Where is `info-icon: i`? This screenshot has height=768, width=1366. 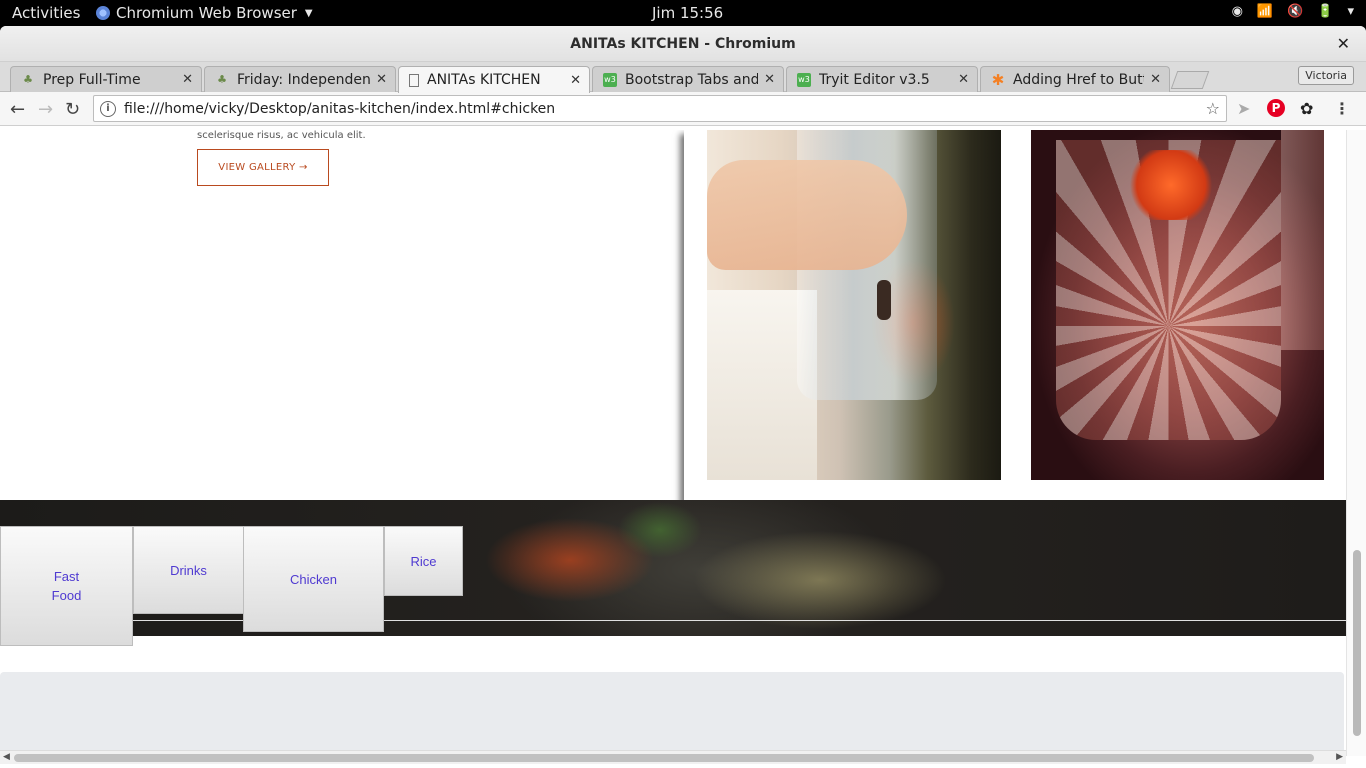
info-icon: i is located at coordinates (108, 108).